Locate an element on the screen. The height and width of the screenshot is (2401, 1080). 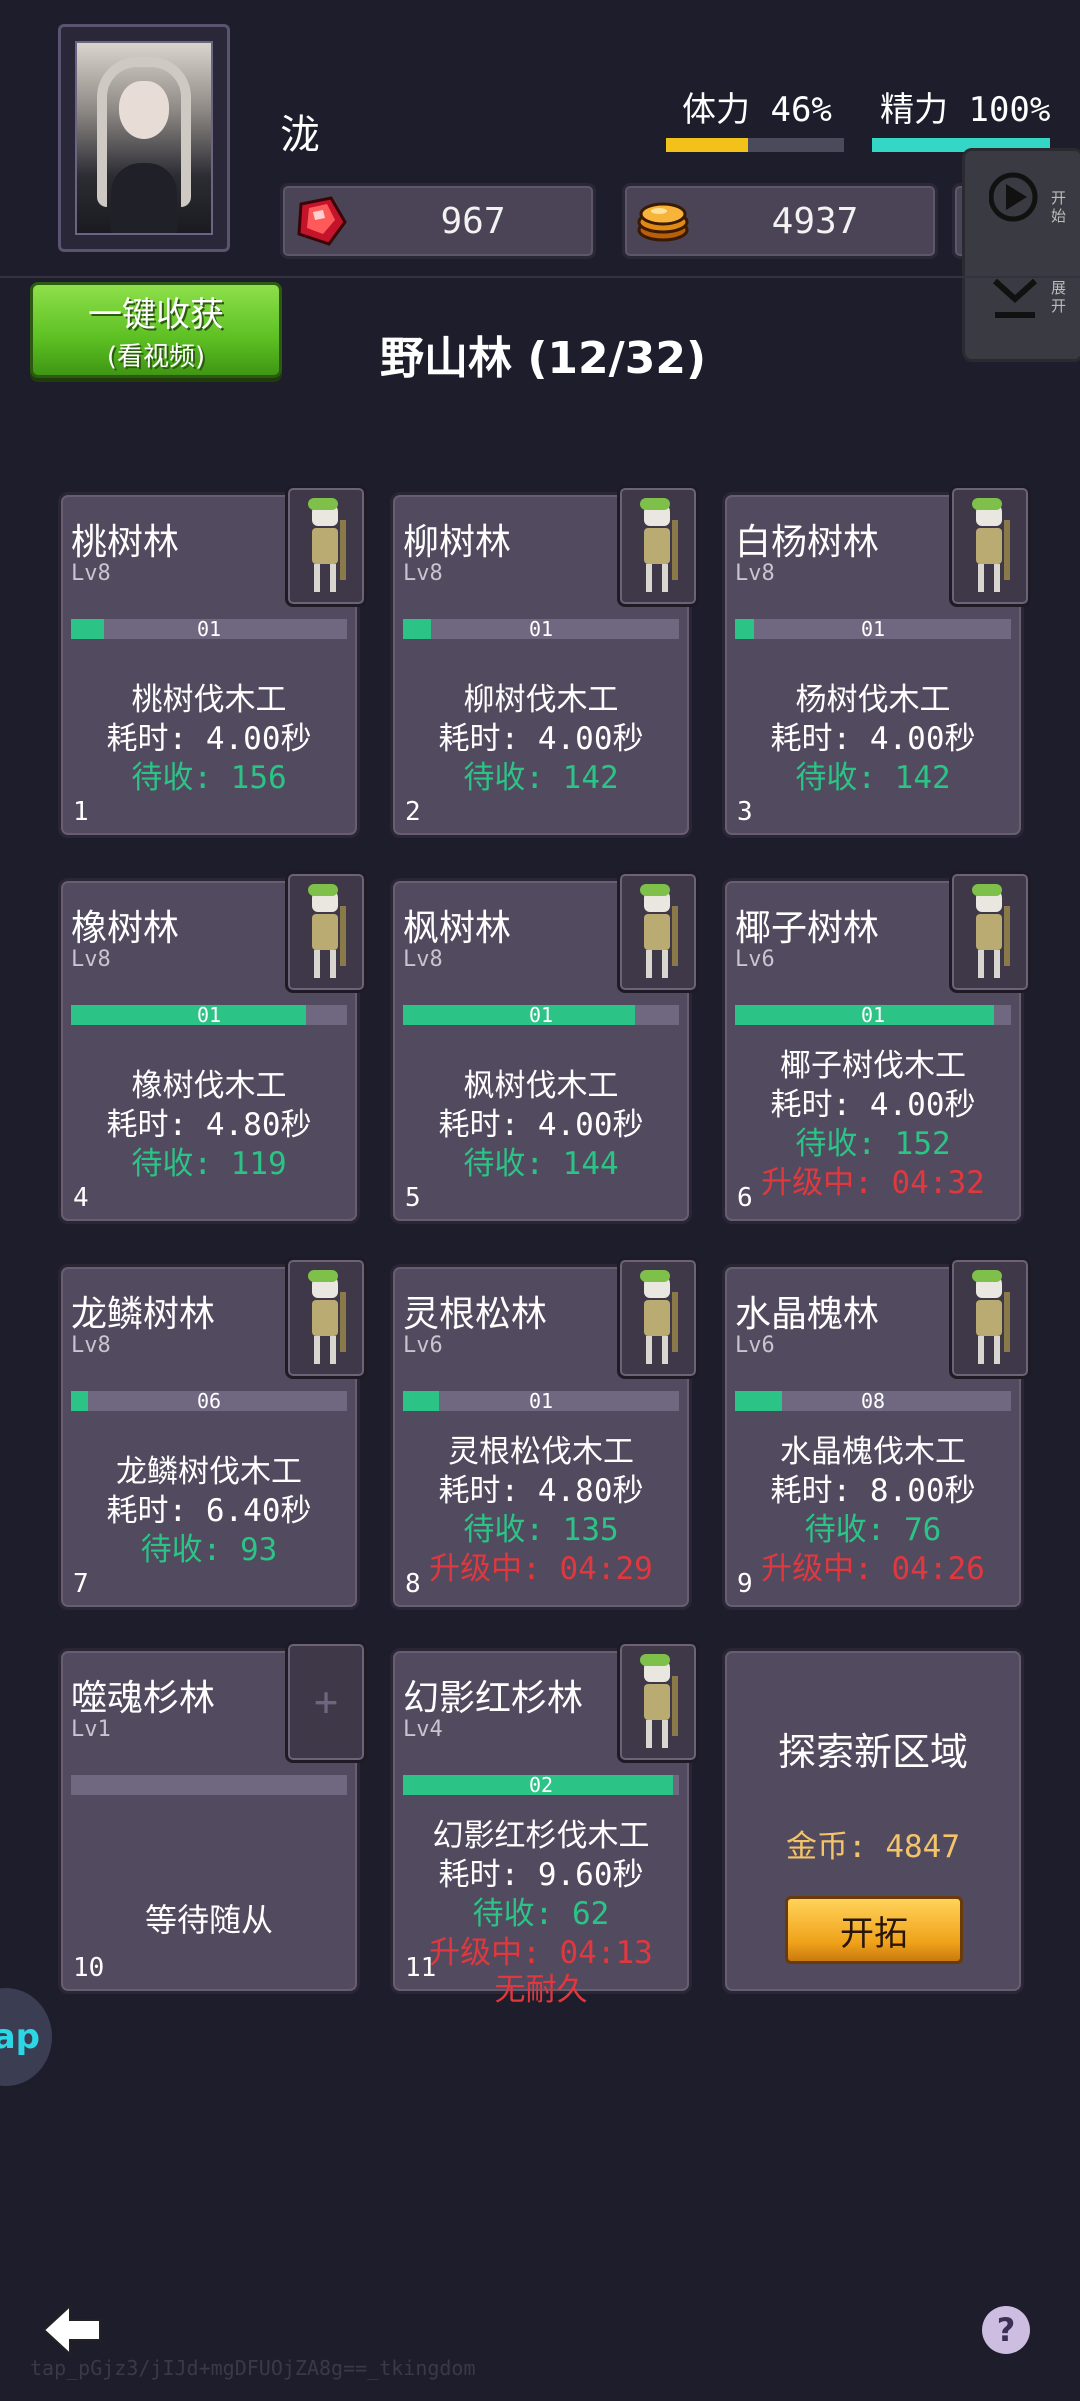
character-portrait-image is located at coordinates (144, 138).